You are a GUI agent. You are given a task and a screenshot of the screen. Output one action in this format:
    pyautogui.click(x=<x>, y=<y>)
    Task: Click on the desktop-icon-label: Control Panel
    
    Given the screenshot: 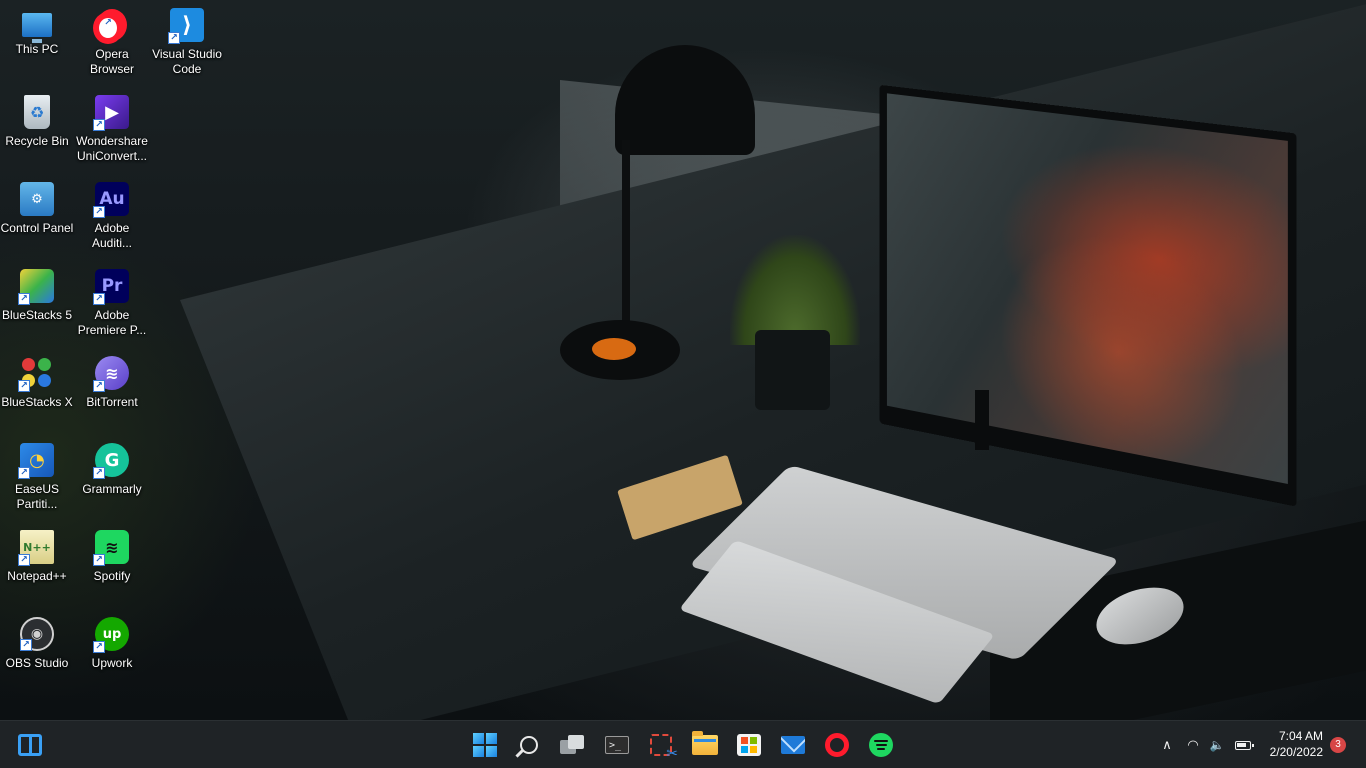 What is the action you would take?
    pyautogui.click(x=37, y=228)
    